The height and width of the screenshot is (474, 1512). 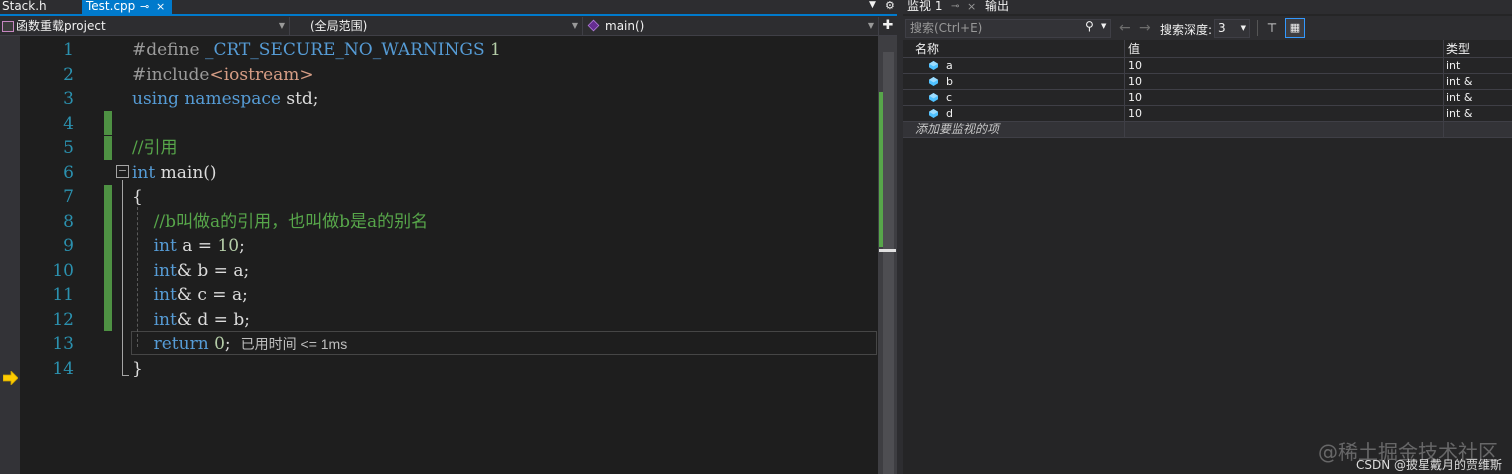 I want to click on editor-tab-bar: Stack.h Test.cpp ⊸ × ▼ ⚙, so click(x=448, y=7).